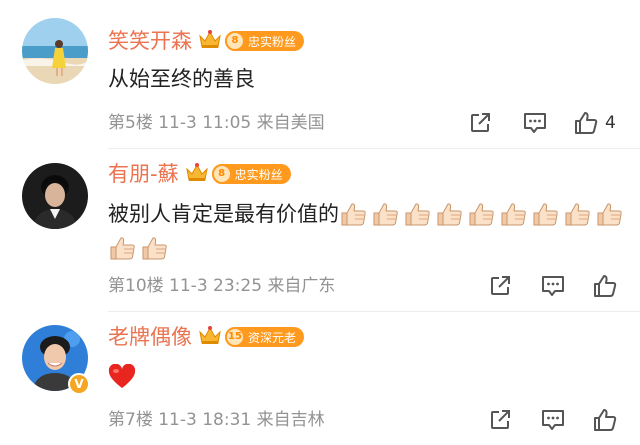 This screenshot has height=445, width=640. What do you see at coordinates (181, 79) in the screenshot?
I see `comment-text-content: 从始至终的善良` at bounding box center [181, 79].